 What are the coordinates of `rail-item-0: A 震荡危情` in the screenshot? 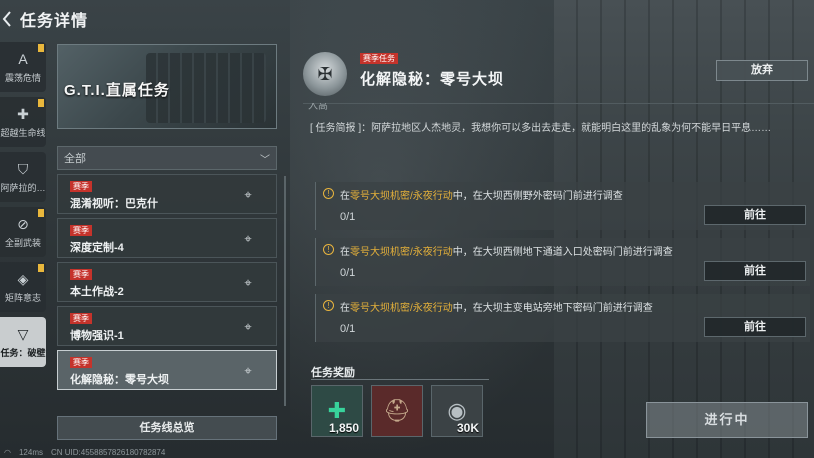 It's located at (23, 67).